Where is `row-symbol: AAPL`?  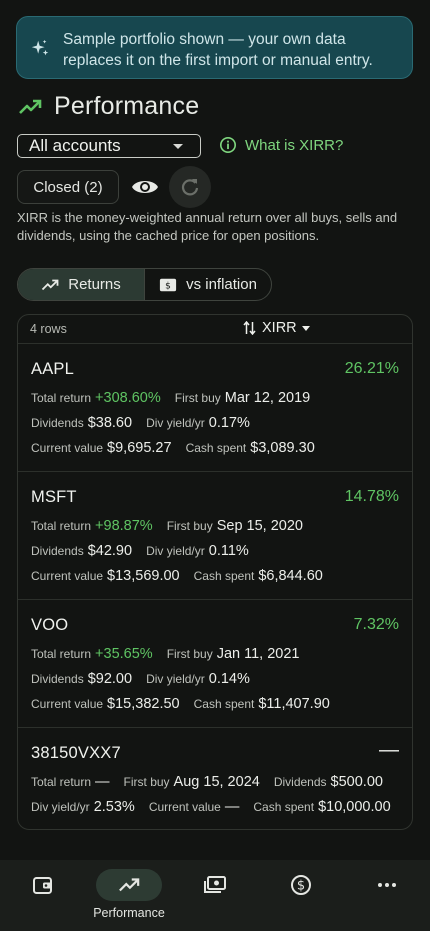 row-symbol: AAPL is located at coordinates (52, 369).